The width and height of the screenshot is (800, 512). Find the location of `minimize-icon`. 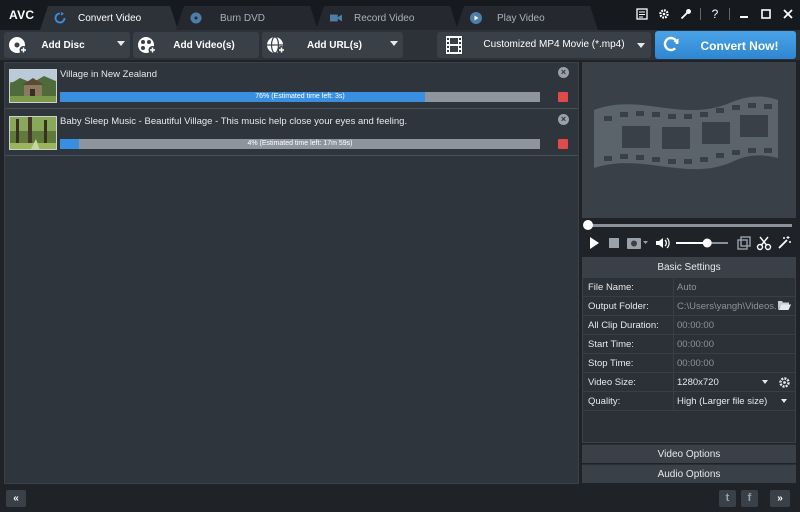

minimize-icon is located at coordinates (744, 14).